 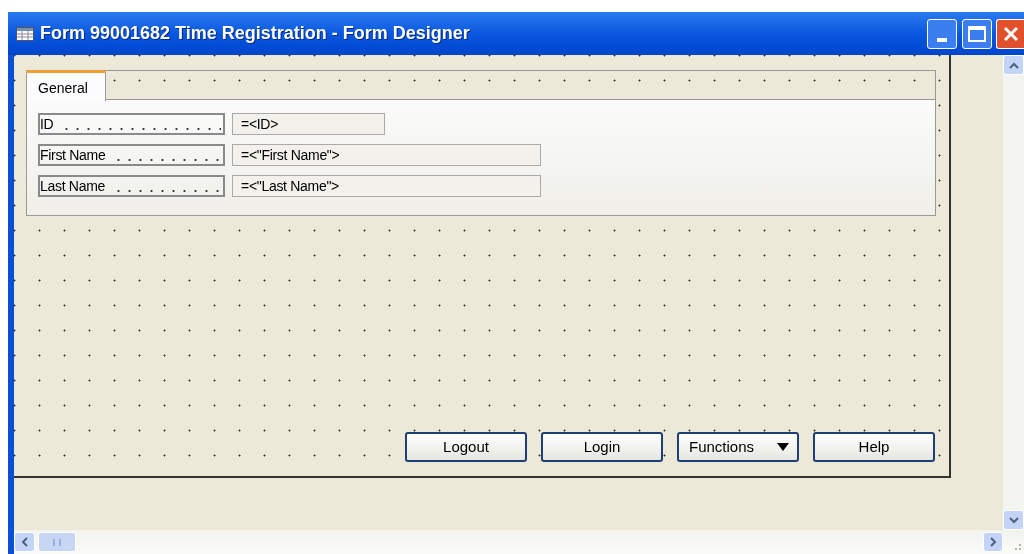 I want to click on scroll-down-button, so click(x=1013, y=520).